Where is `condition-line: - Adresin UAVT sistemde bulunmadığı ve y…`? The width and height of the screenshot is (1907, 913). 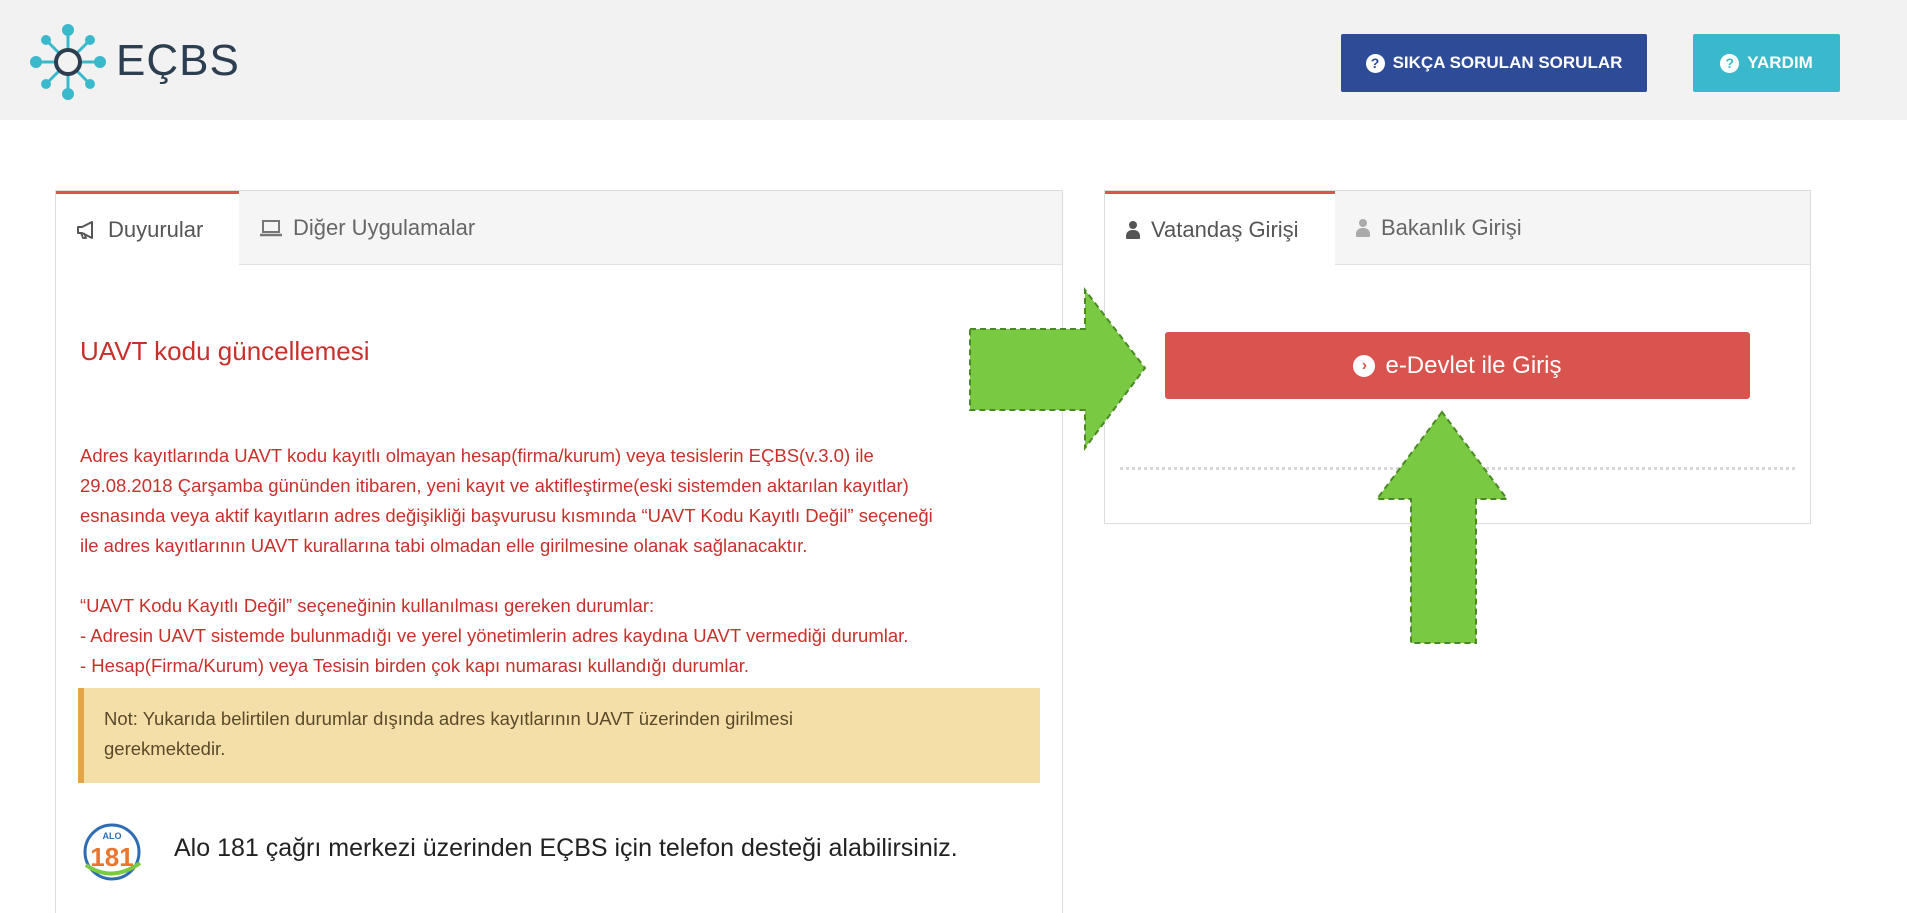 condition-line: - Adresin UAVT sistemde bulunmadığı ve y… is located at coordinates (494, 635).